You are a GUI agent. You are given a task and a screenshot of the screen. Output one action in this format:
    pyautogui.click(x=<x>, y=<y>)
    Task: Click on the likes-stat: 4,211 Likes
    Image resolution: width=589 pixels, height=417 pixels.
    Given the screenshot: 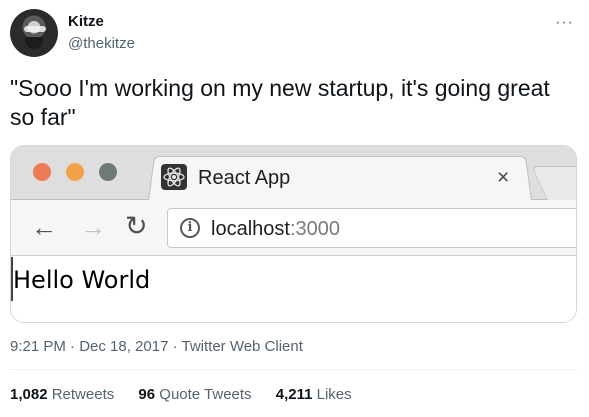 What is the action you would take?
    pyautogui.click(x=314, y=394)
    